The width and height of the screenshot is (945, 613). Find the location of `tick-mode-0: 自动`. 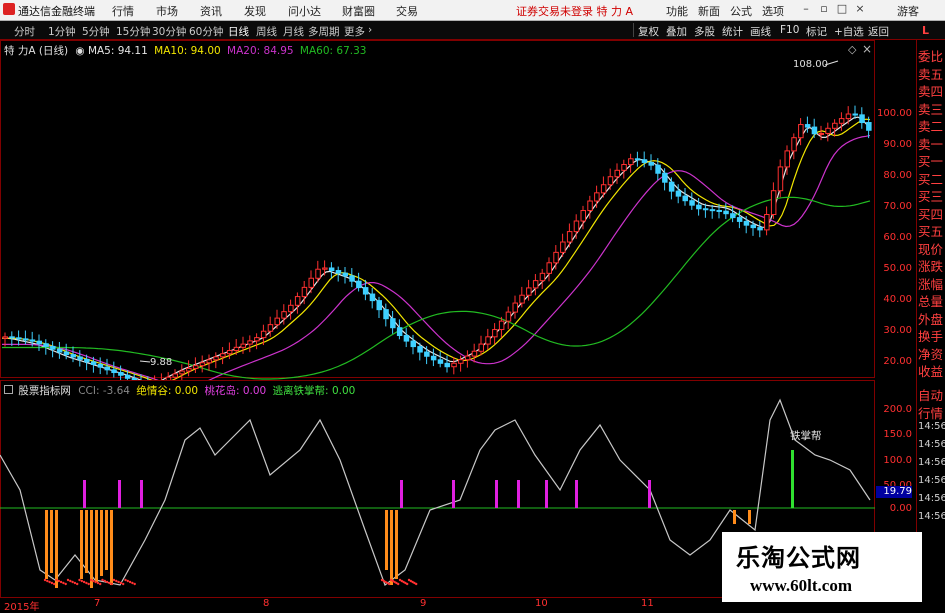

tick-mode-0: 自动 is located at coordinates (930, 394).